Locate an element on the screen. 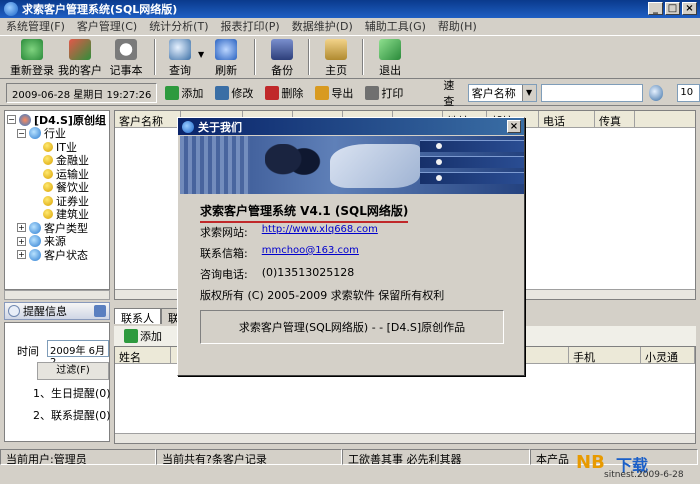 Image resolution: width=700 pixels, height=484 pixels. add-contact-button: 添加 is located at coordinates (143, 336).